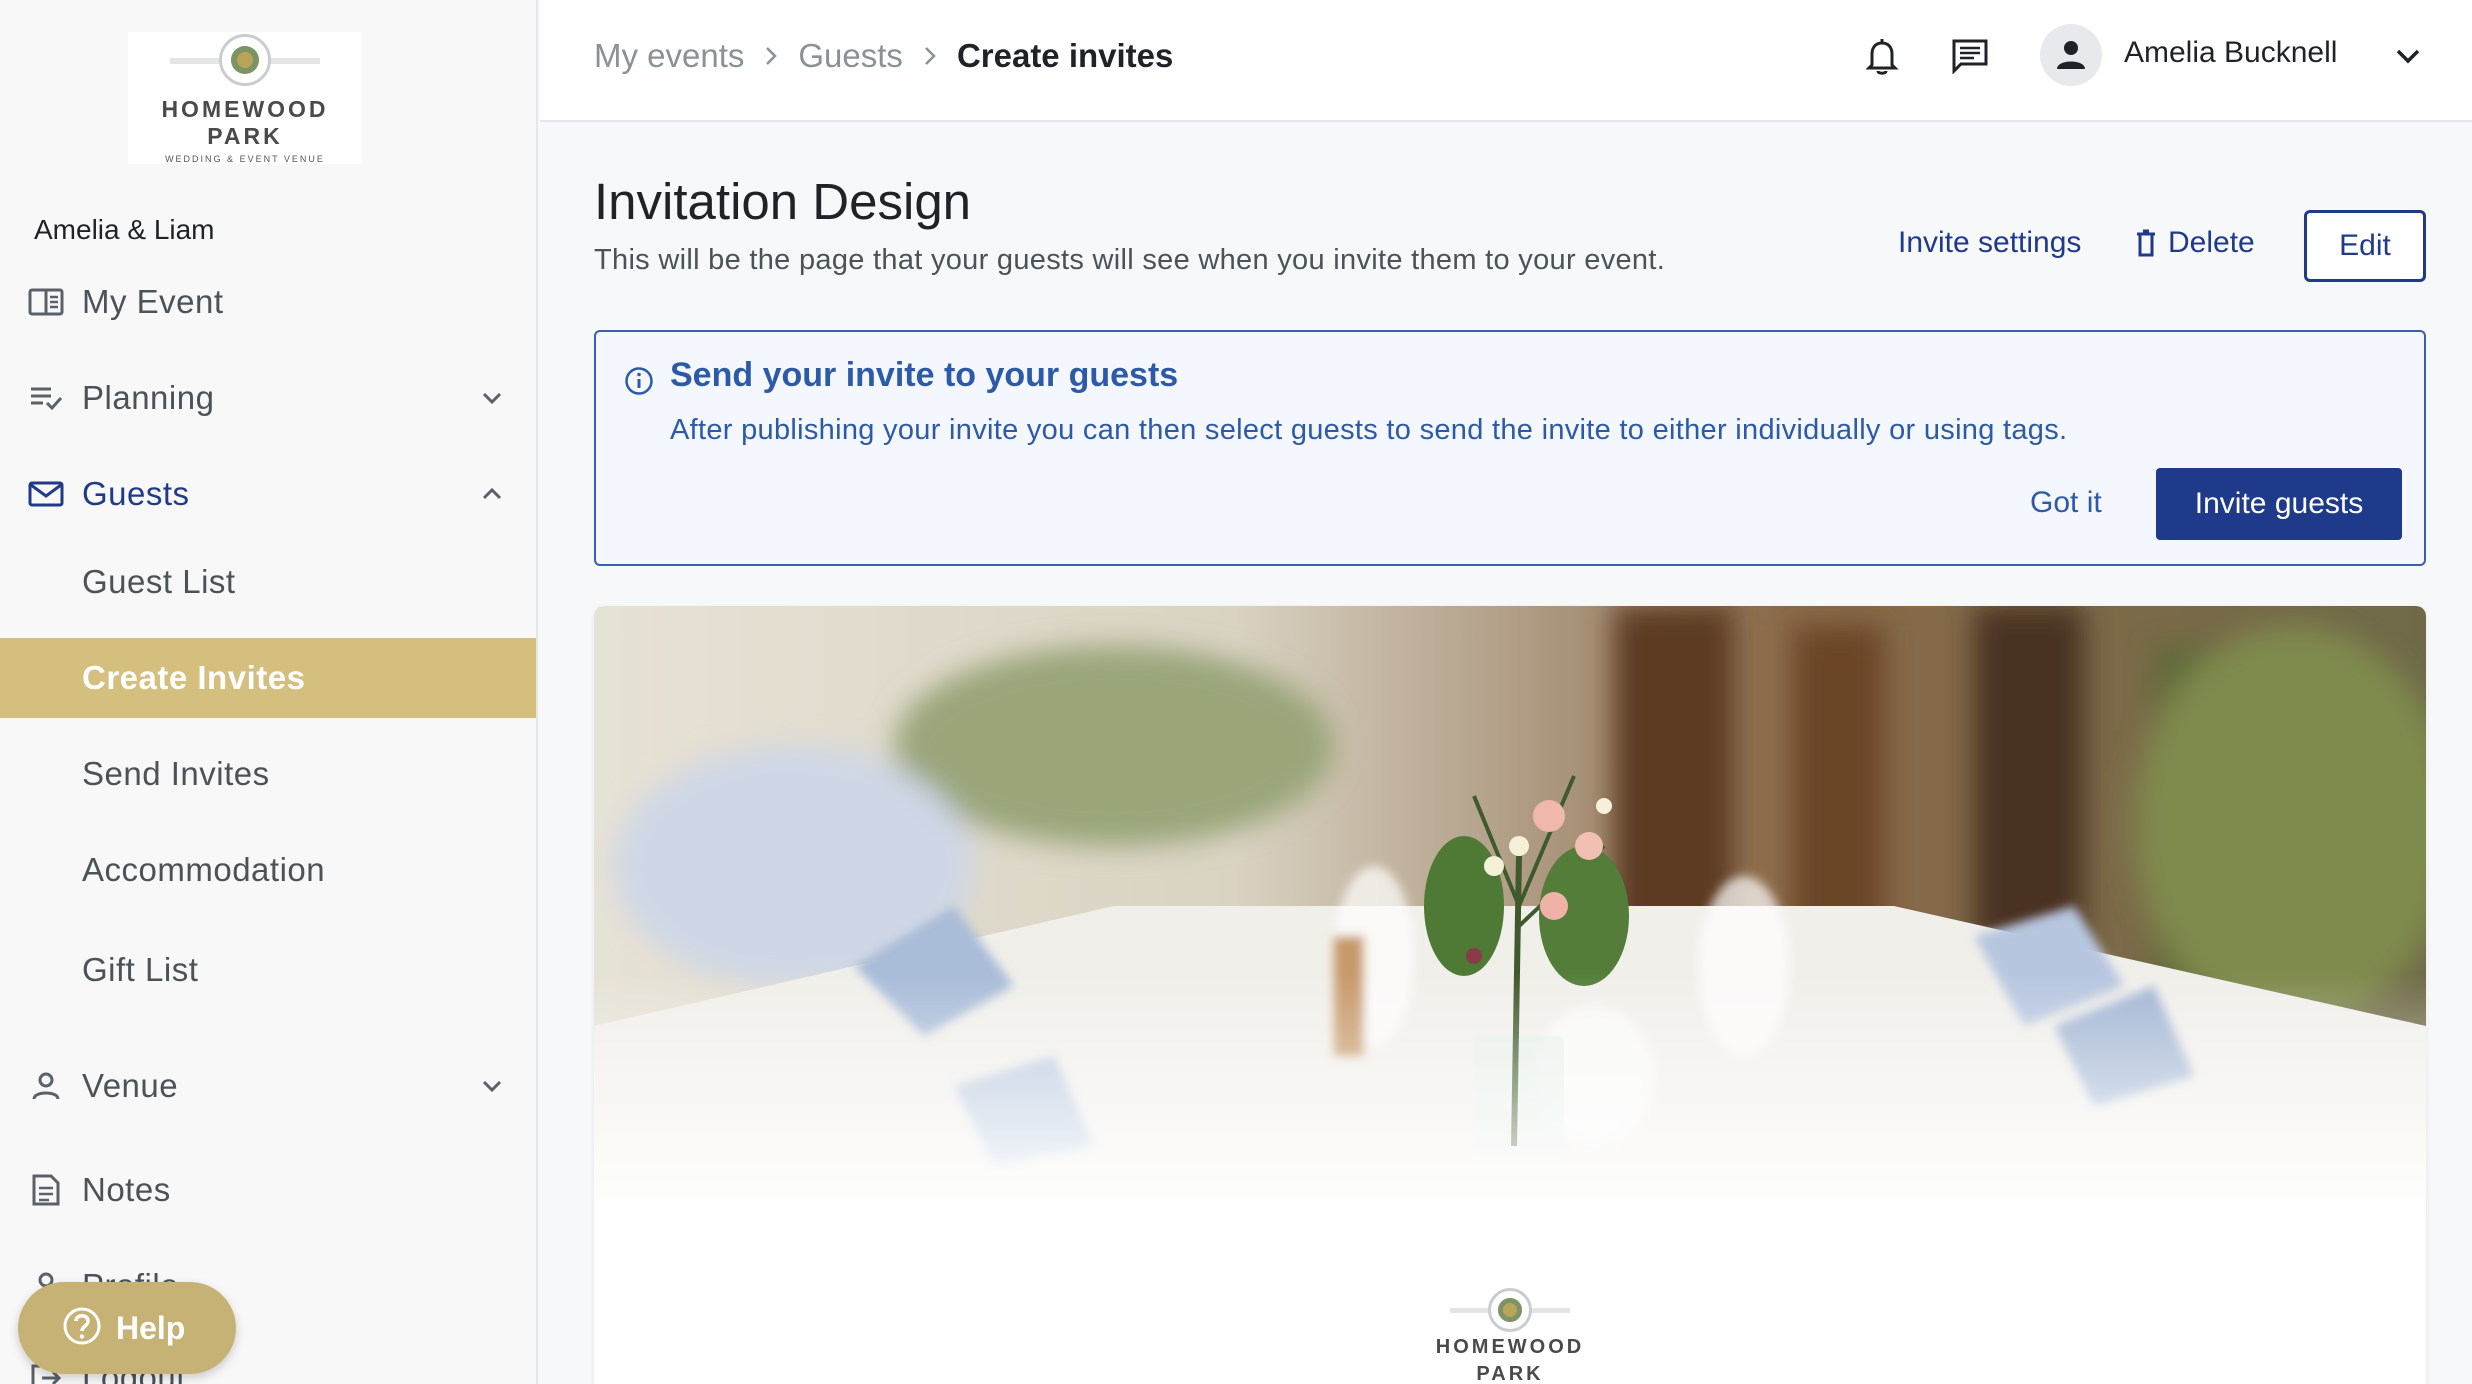 This screenshot has width=2472, height=1384. I want to click on breadcrumb-current: Create invites, so click(1065, 55).